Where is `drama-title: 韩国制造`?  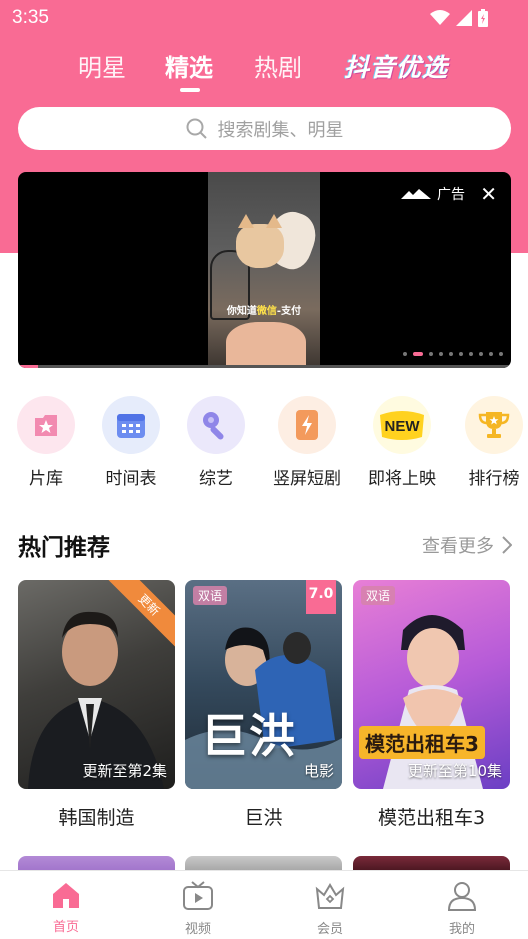 drama-title: 韩国制造 is located at coordinates (96, 818).